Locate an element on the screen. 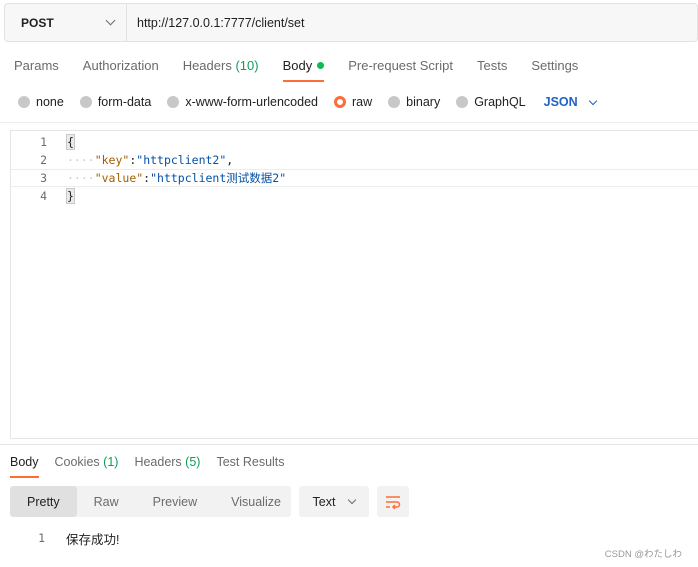 This screenshot has height=567, width=698. response-text: 保存成功! is located at coordinates (93, 539).